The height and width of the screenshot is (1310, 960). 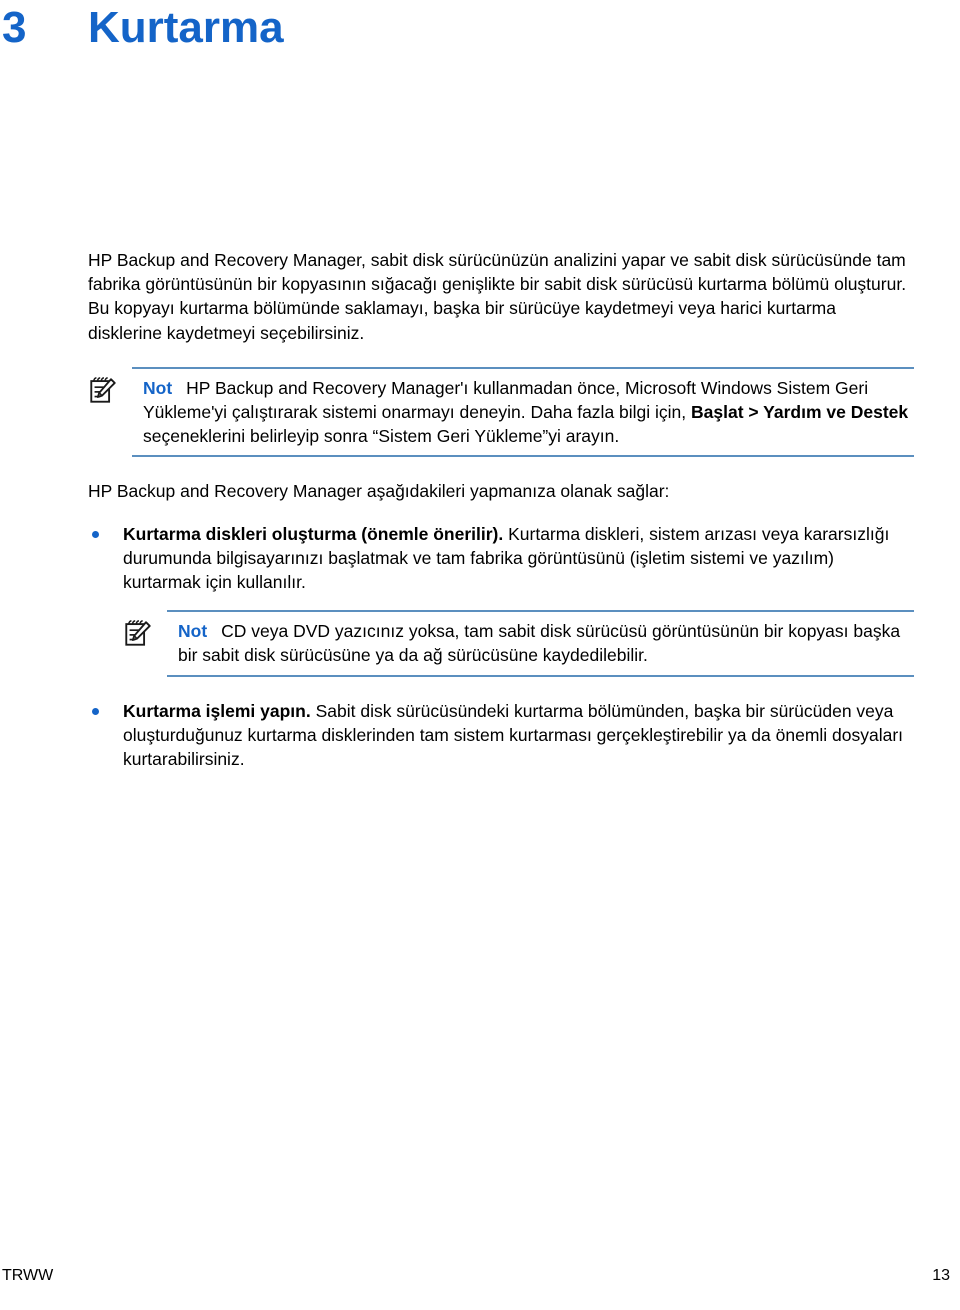 What do you see at coordinates (28, 1275) in the screenshot?
I see `footer-document-label: TRWW` at bounding box center [28, 1275].